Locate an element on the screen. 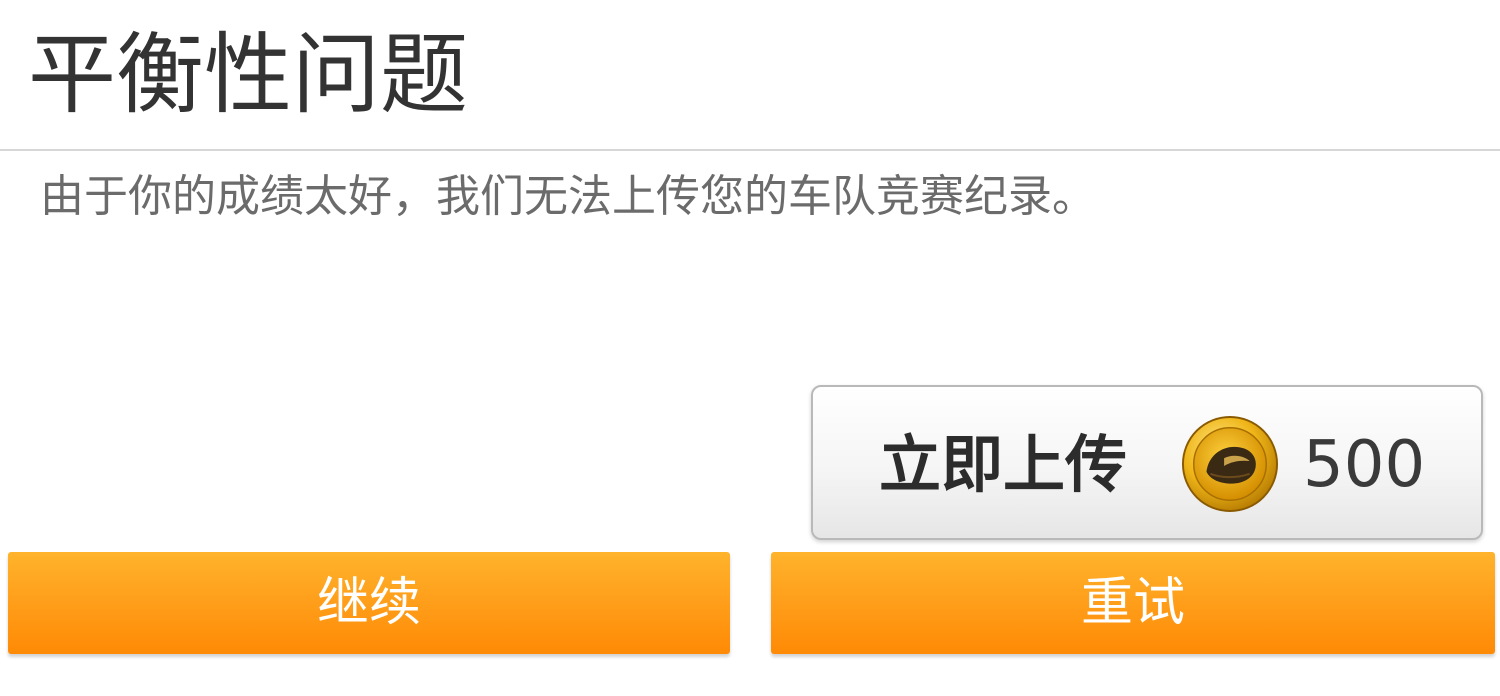 This screenshot has width=1500, height=696. upload-cost: 500 is located at coordinates (1364, 465).